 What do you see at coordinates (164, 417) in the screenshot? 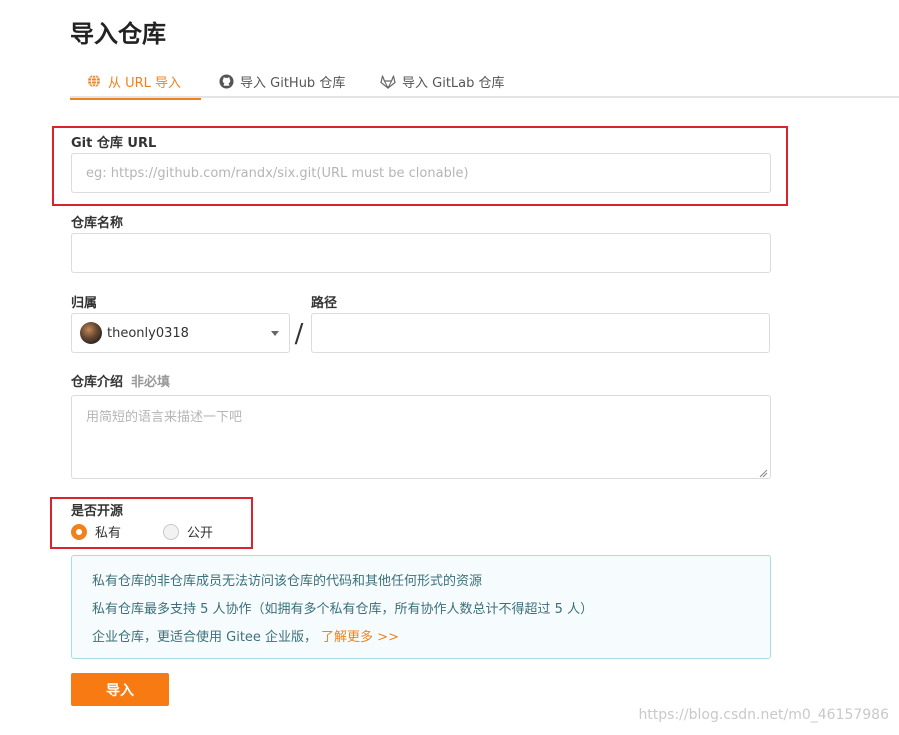
I see `description-placeholder: 用简短的语言来描述一下吧` at bounding box center [164, 417].